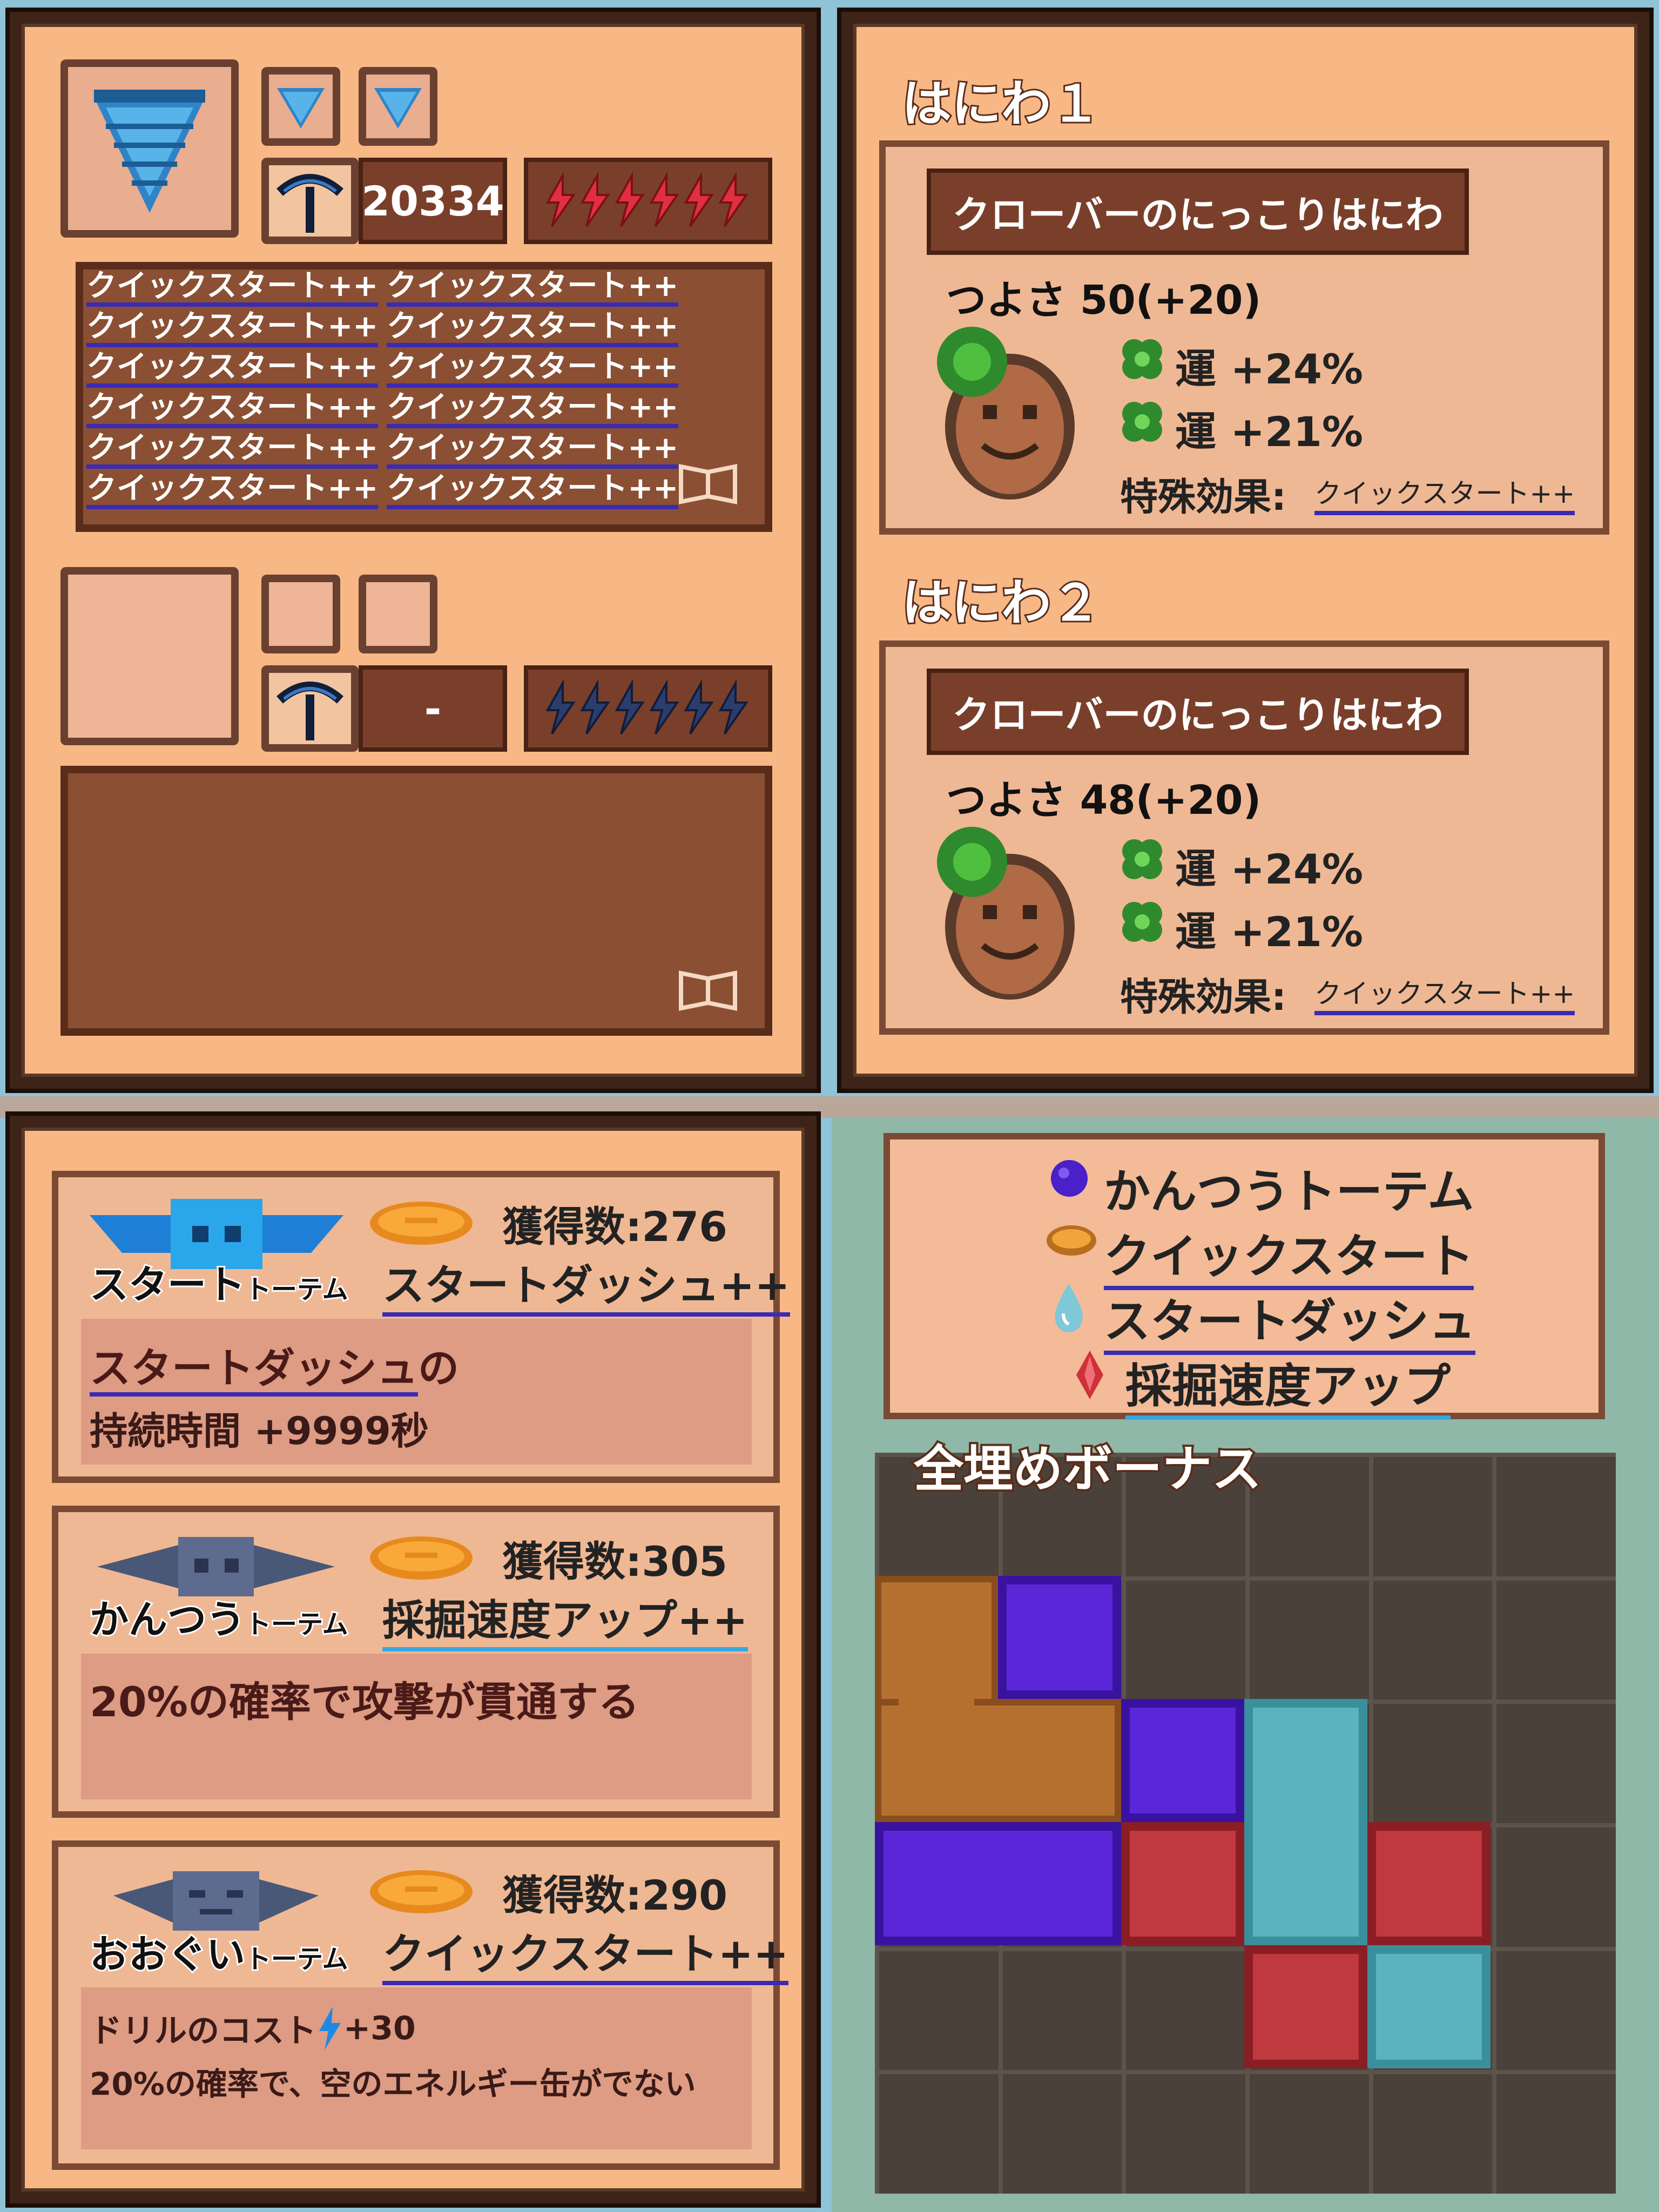  I want to click on red-gem-icon, so click(1089, 1375).